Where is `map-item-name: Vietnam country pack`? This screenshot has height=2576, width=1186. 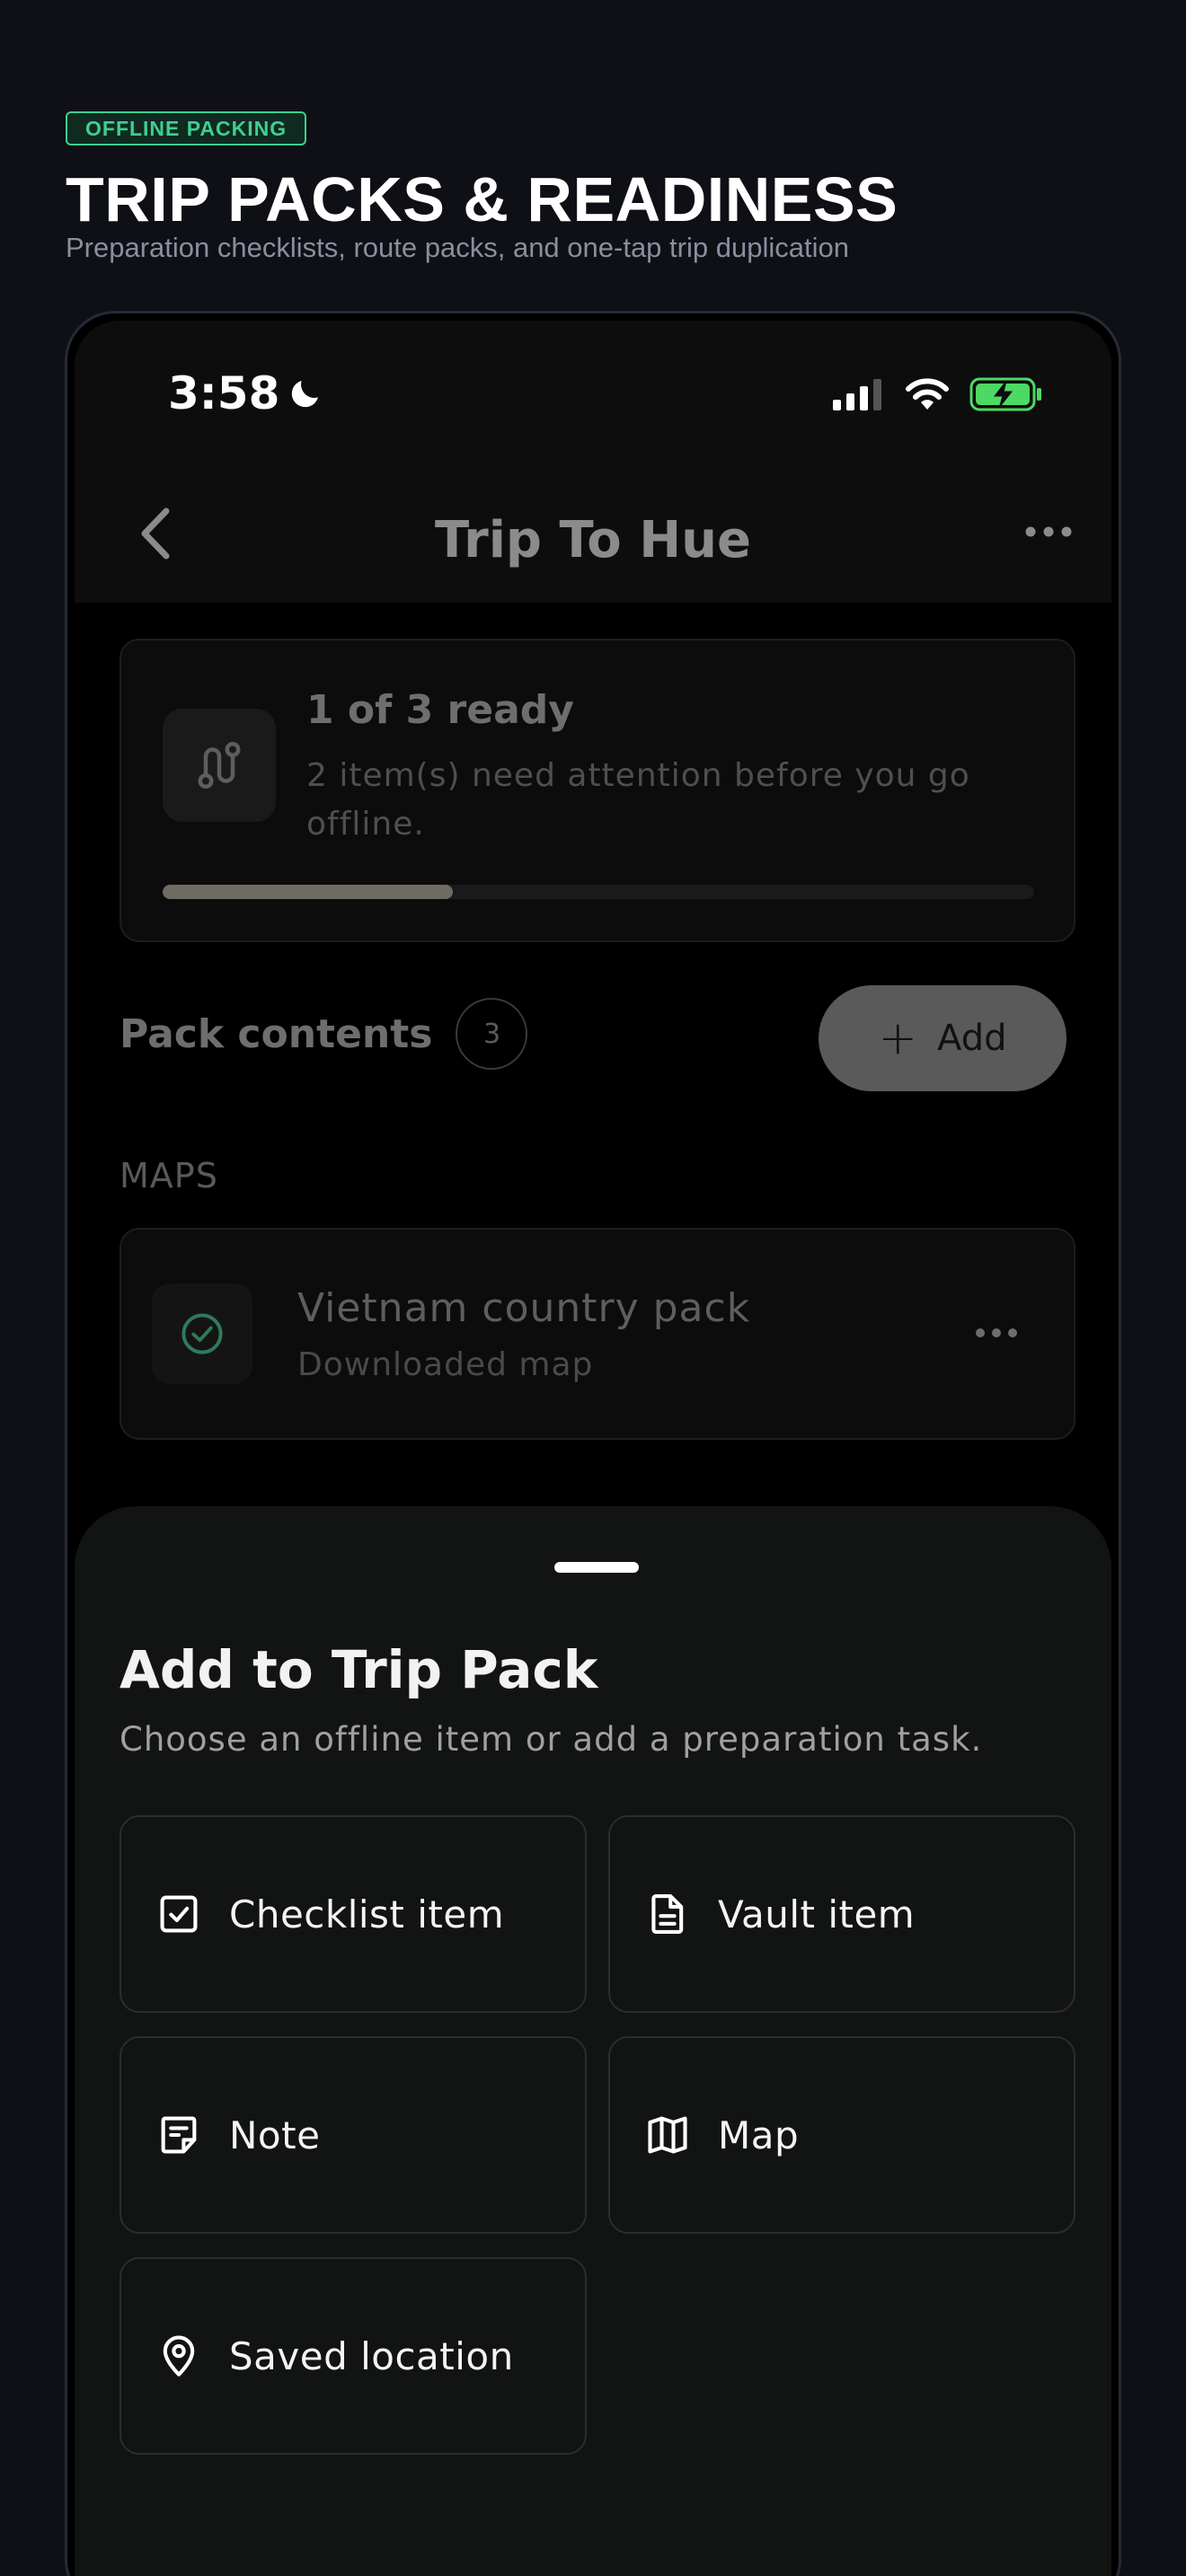
map-item-name: Vietnam country pack is located at coordinates (524, 1308).